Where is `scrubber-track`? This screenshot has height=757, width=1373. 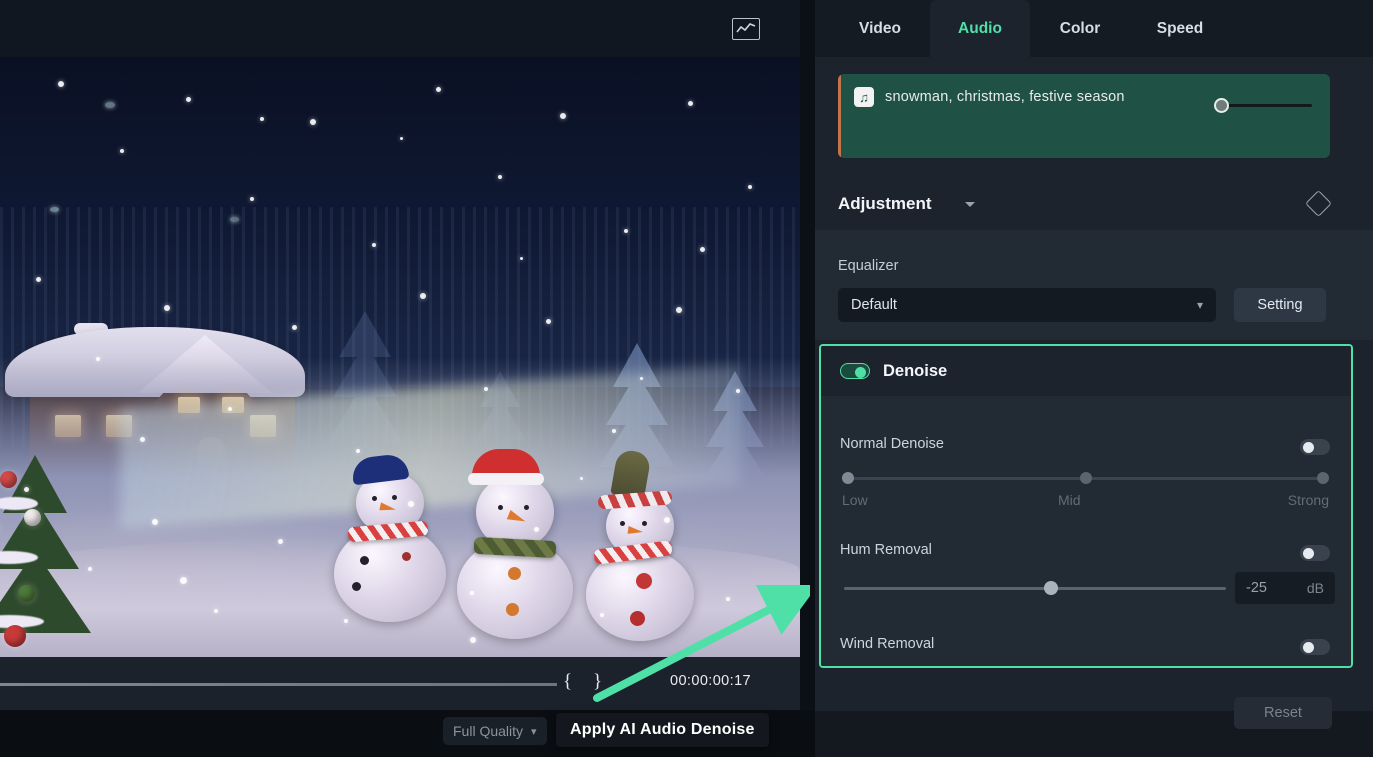 scrubber-track is located at coordinates (278, 684).